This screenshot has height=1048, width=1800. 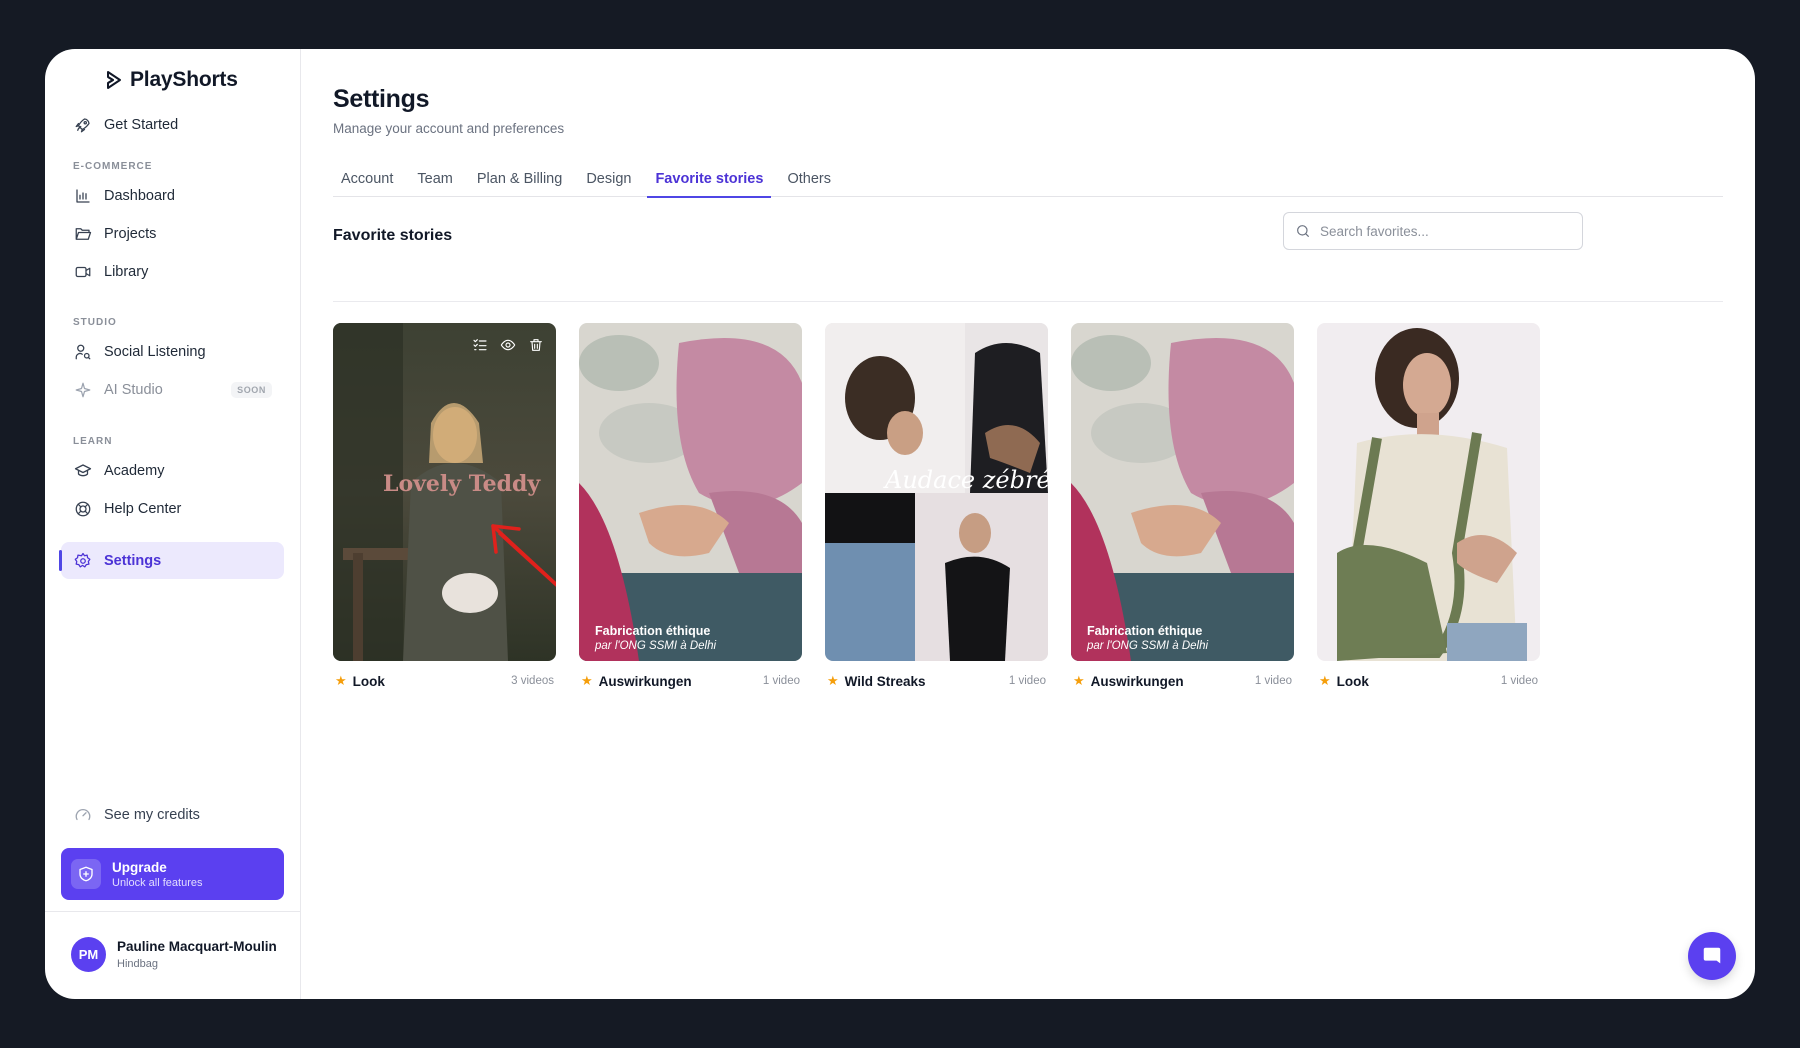 I want to click on search-box, so click(x=1433, y=231).